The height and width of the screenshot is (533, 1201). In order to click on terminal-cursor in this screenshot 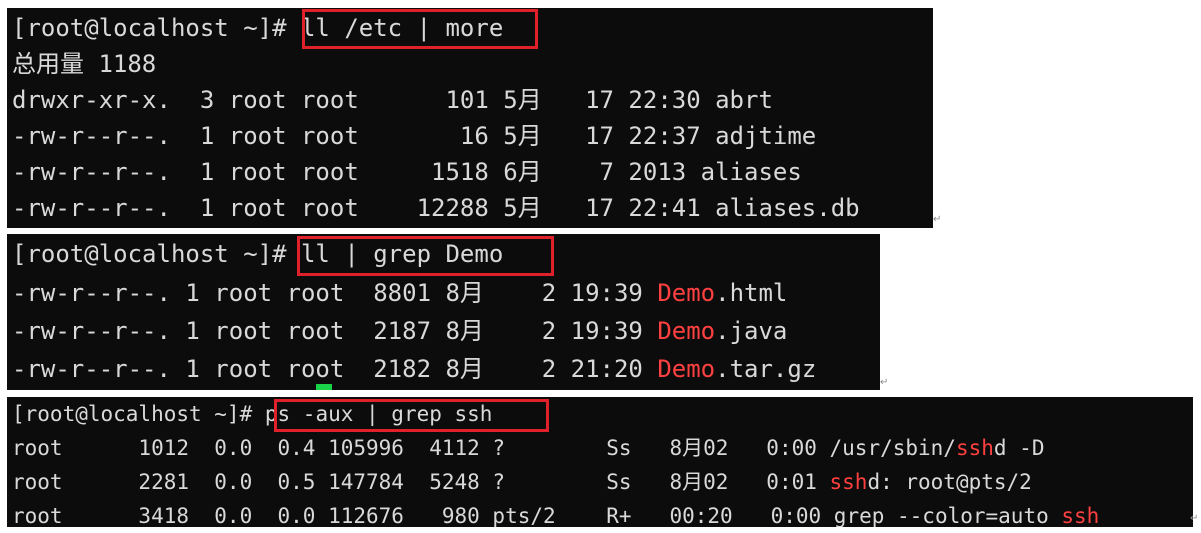, I will do `click(324, 387)`.